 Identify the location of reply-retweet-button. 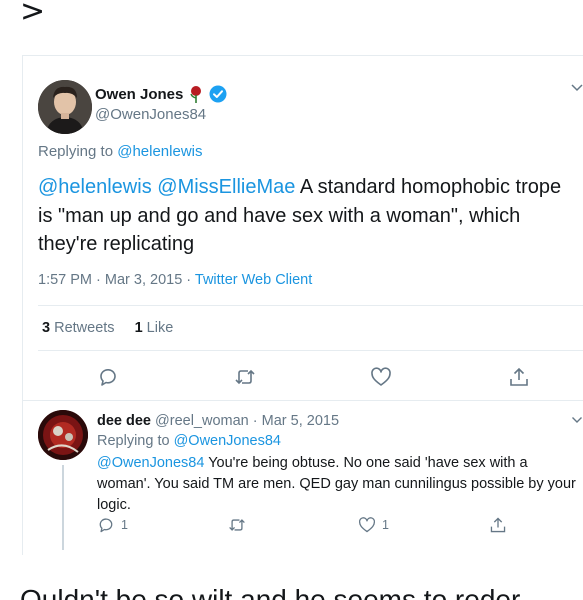
(237, 525).